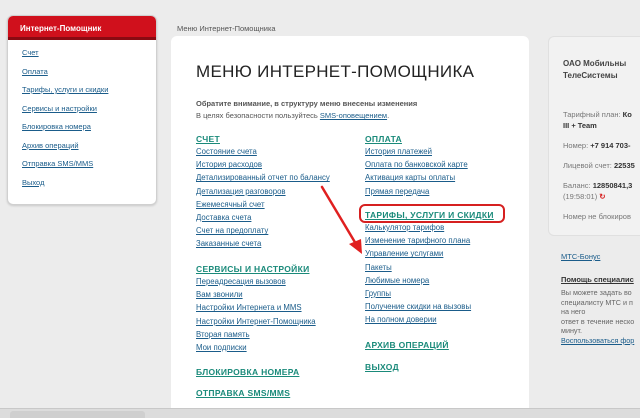 This screenshot has width=640, height=418. What do you see at coordinates (418, 321) in the screenshot?
I see `menu-item-full-trust: На полном доверии` at bounding box center [418, 321].